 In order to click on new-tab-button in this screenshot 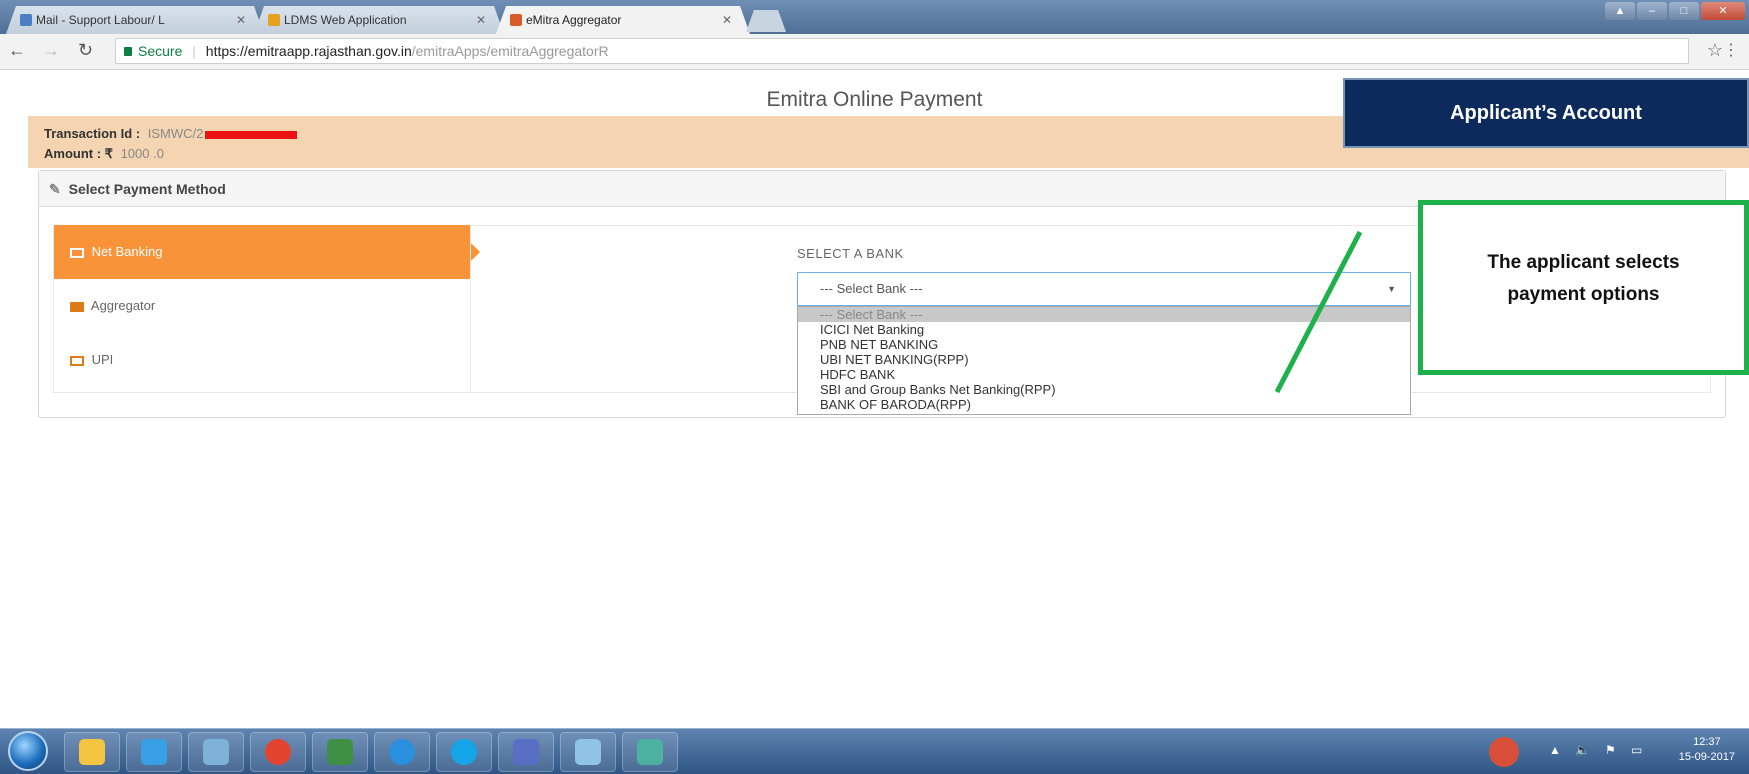, I will do `click(766, 21)`.